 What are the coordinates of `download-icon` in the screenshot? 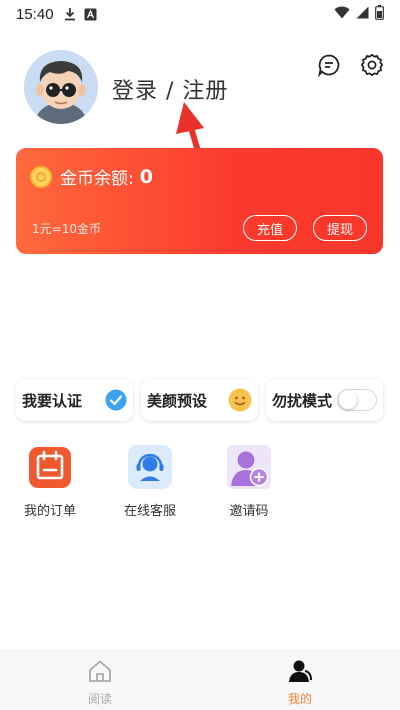 It's located at (70, 14).